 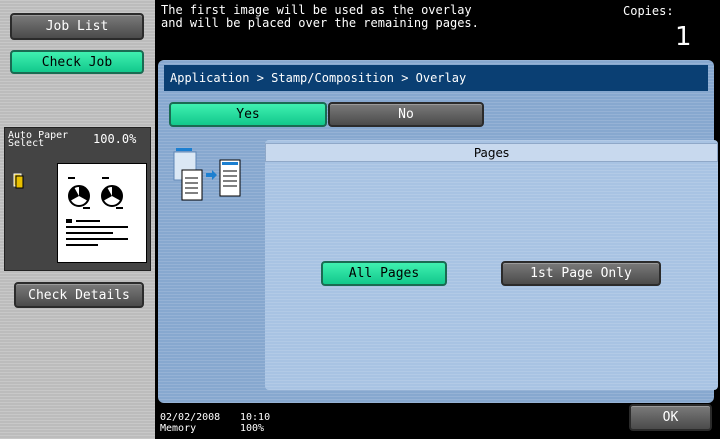 What do you see at coordinates (115, 139) in the screenshot?
I see `zoom-ratio: 100.0%` at bounding box center [115, 139].